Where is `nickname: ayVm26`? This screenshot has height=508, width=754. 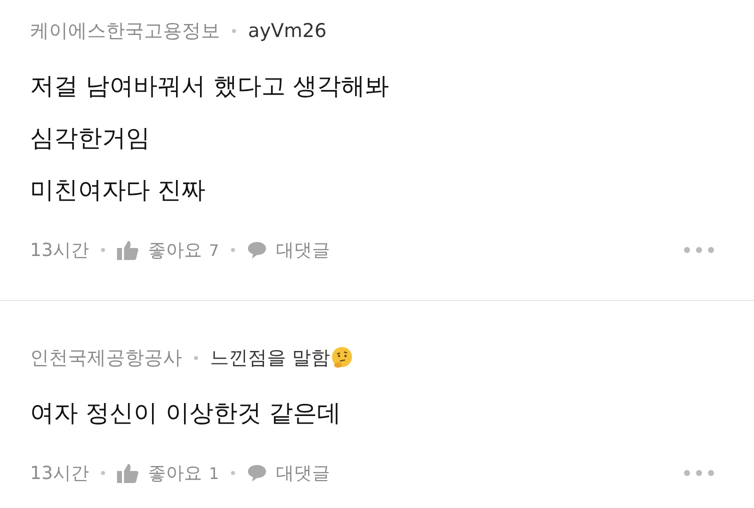
nickname: ayVm26 is located at coordinates (287, 31).